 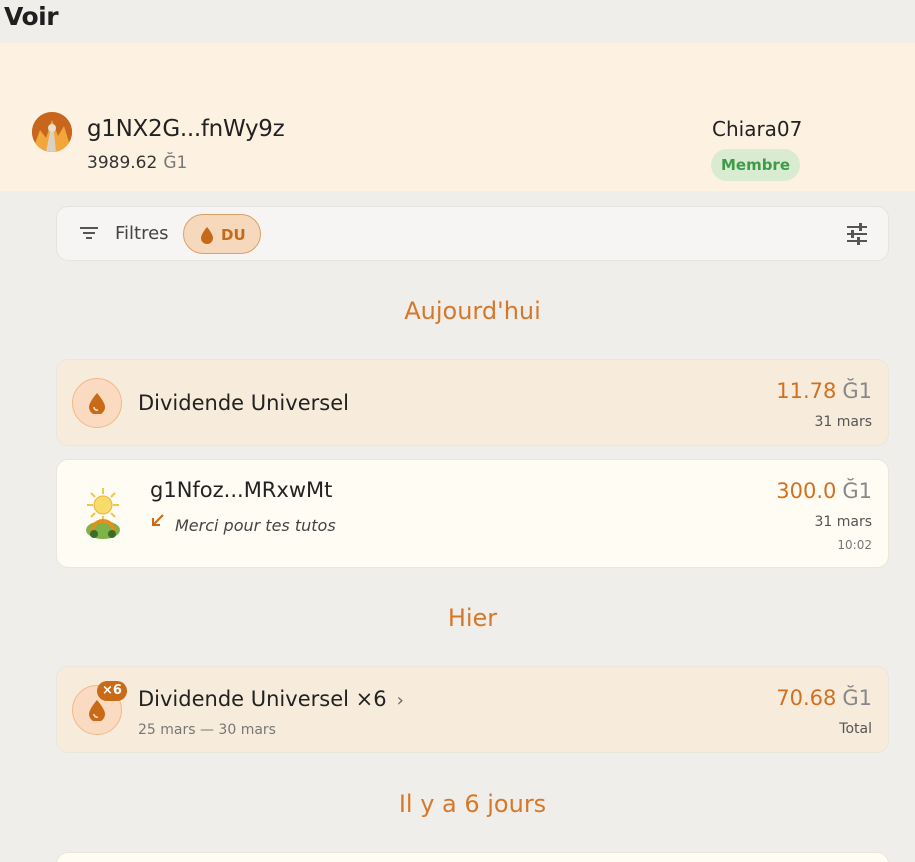 What do you see at coordinates (472, 311) in the screenshot?
I see `section-today: Aujourd'hui` at bounding box center [472, 311].